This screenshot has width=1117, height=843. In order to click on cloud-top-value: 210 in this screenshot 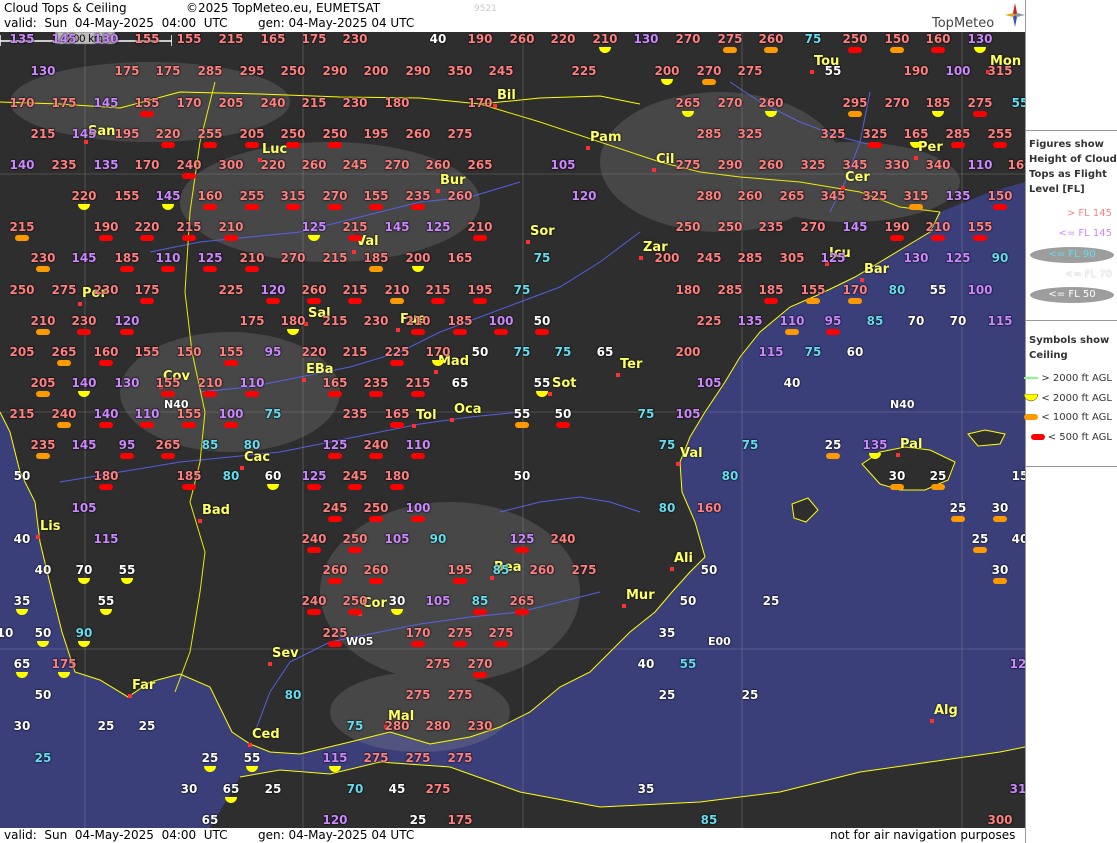, I will do `click(231, 227)`.